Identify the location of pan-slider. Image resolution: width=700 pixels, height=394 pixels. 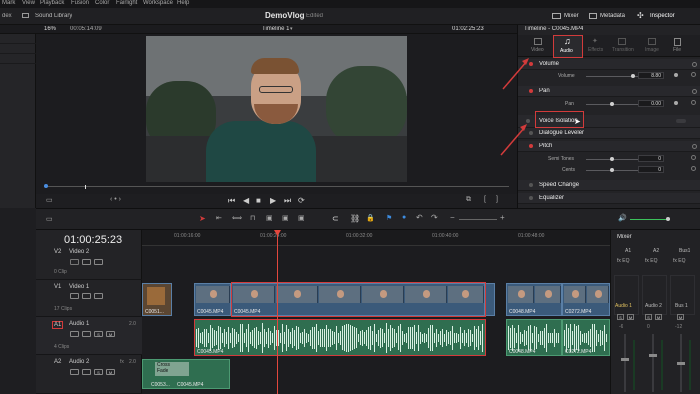
(612, 104).